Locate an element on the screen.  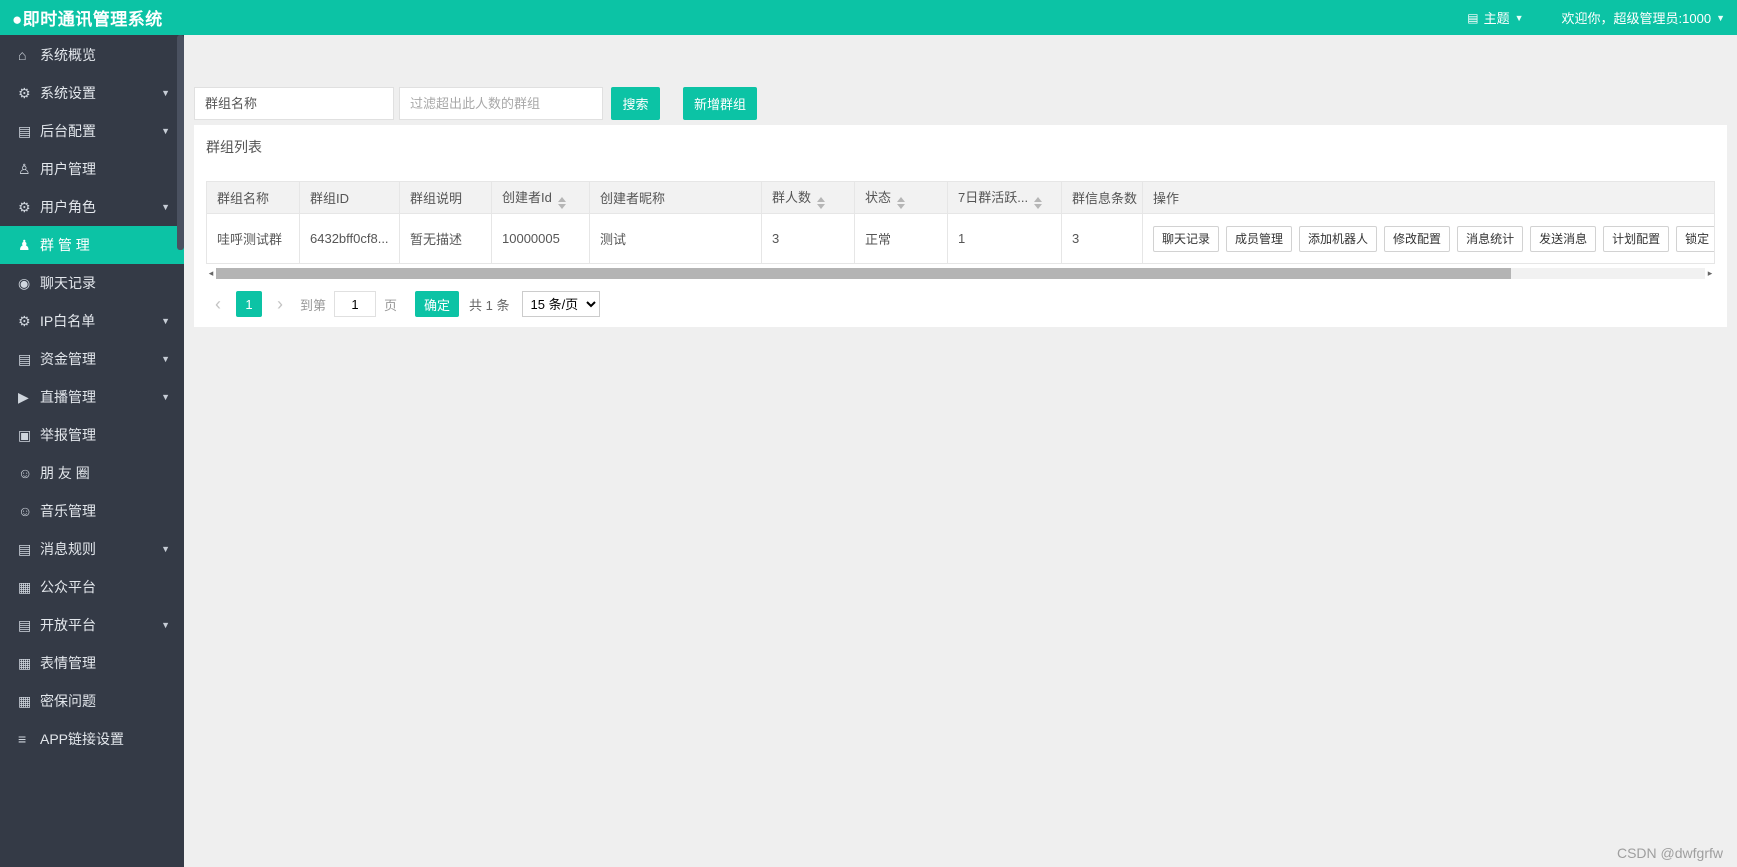
chat-icon: ◉ is located at coordinates (24, 282).